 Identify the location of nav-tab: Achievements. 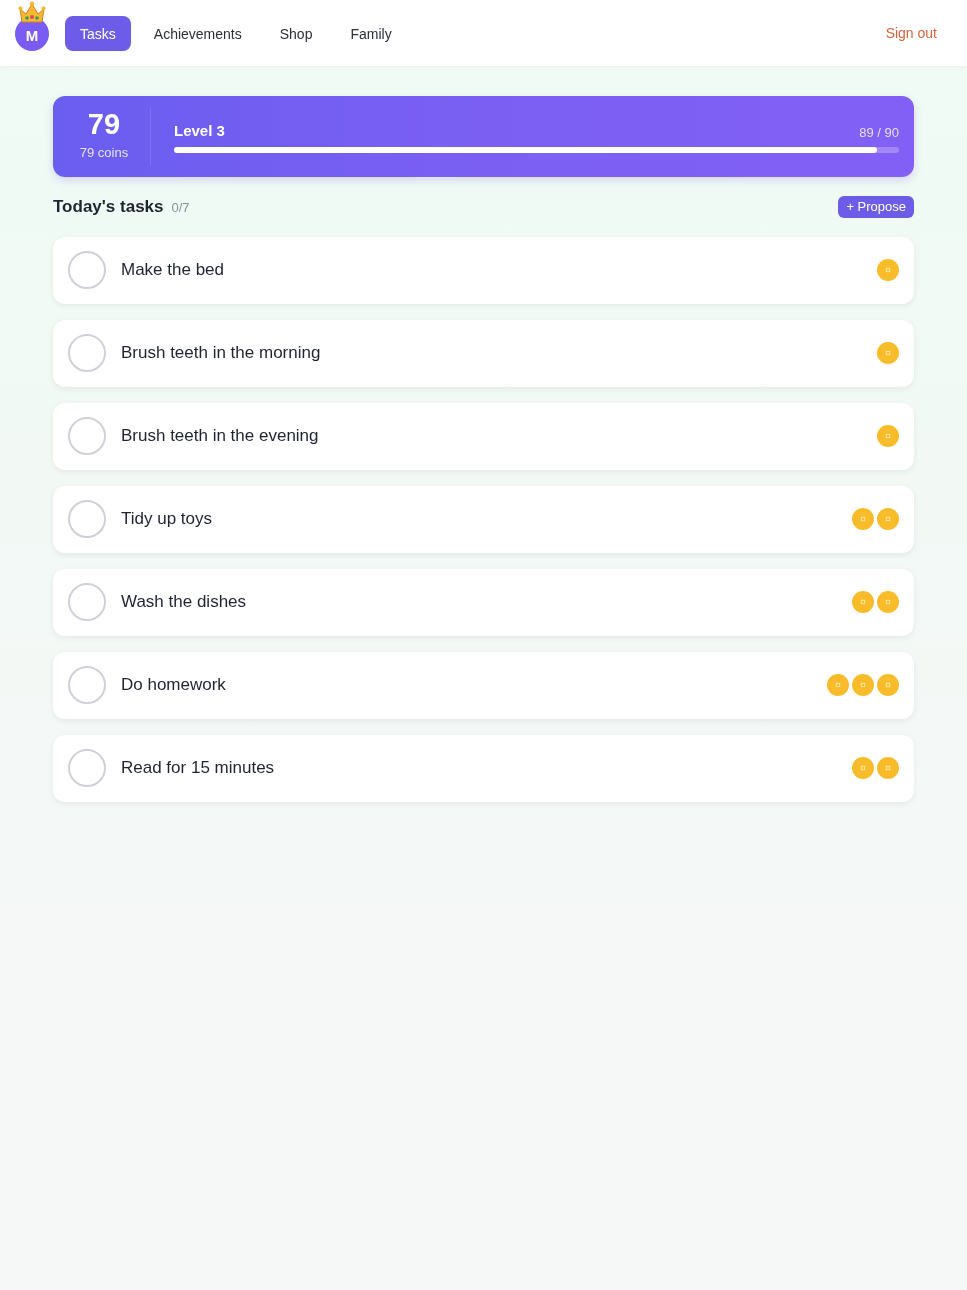
(197, 33).